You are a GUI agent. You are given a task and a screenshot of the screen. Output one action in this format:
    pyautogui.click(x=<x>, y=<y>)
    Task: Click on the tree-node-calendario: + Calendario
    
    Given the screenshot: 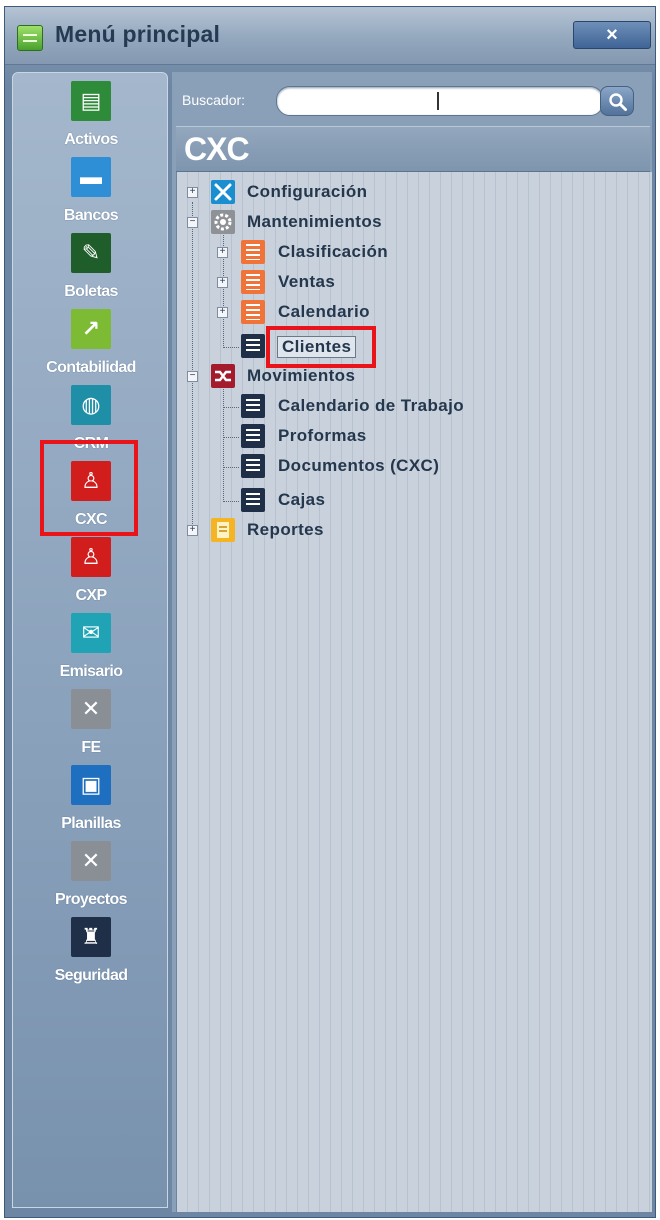 What is the action you would take?
    pyautogui.click(x=367, y=313)
    